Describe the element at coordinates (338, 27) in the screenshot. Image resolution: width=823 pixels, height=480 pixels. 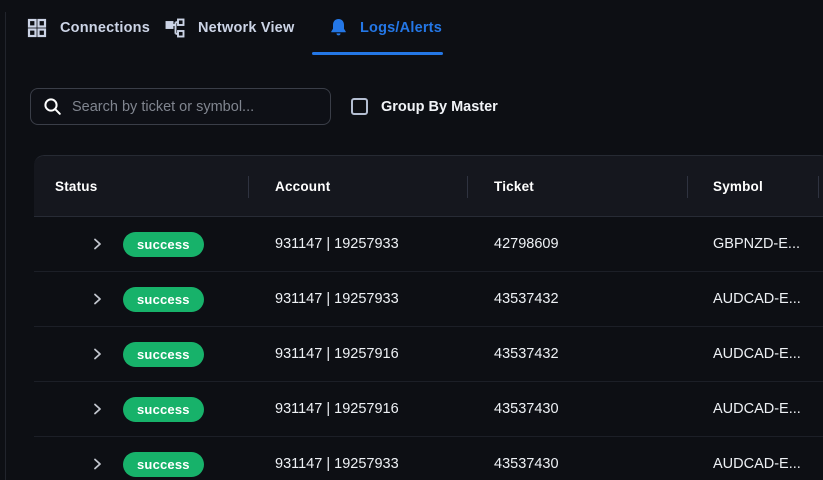
I see `bell-icon` at that location.